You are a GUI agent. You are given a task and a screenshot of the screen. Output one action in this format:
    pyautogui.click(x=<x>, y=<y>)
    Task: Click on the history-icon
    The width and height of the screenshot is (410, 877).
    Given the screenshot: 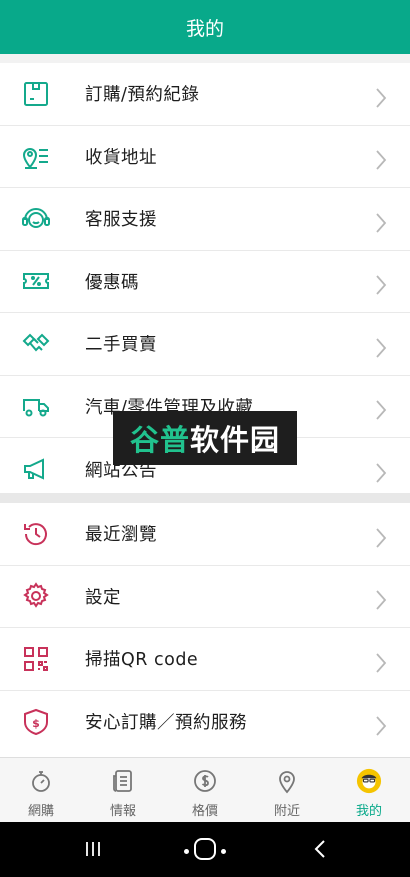 What is the action you would take?
    pyautogui.click(x=36, y=534)
    